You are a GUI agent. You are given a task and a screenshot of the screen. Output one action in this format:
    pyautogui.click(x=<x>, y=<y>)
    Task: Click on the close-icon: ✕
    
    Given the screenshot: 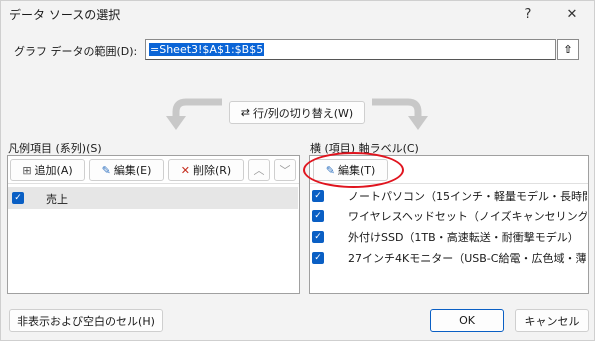 What is the action you would take?
    pyautogui.click(x=572, y=14)
    